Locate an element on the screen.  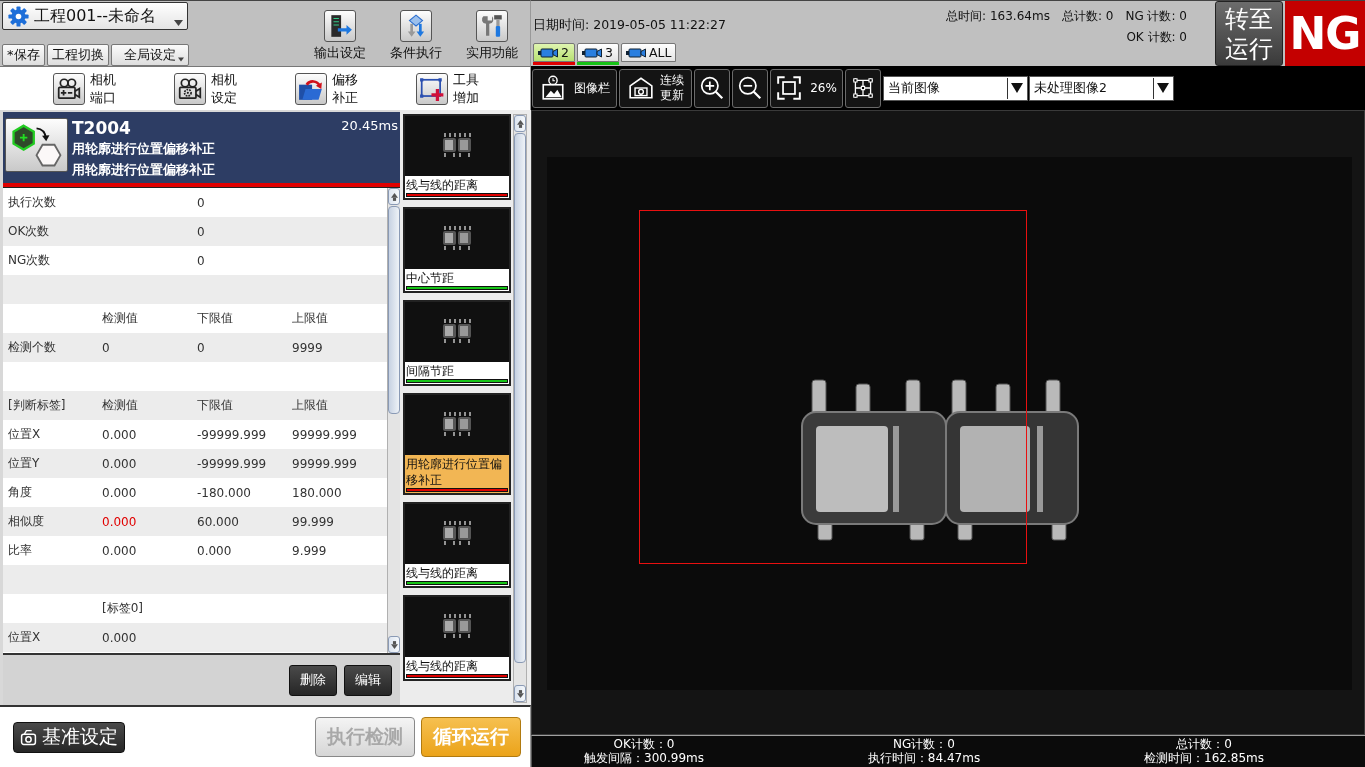
table-cell: 99.999 is located at coordinates (313, 521).